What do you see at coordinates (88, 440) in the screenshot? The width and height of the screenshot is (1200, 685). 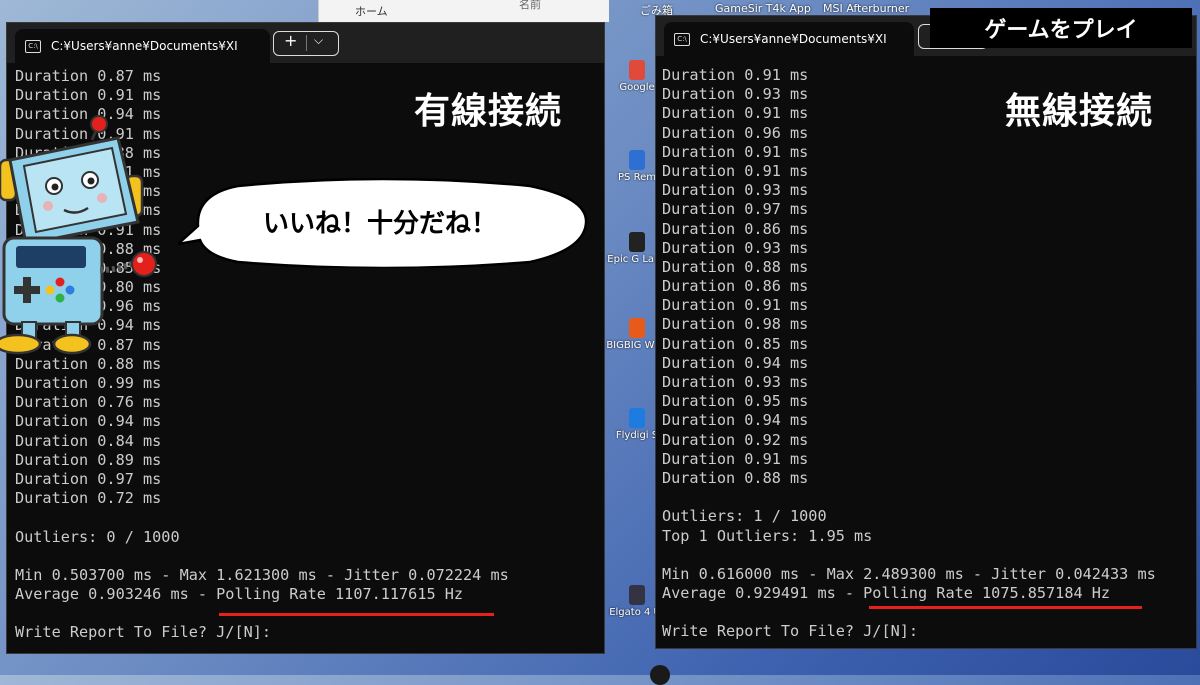 I see `terminal-line: Duration 0.84 ms` at bounding box center [88, 440].